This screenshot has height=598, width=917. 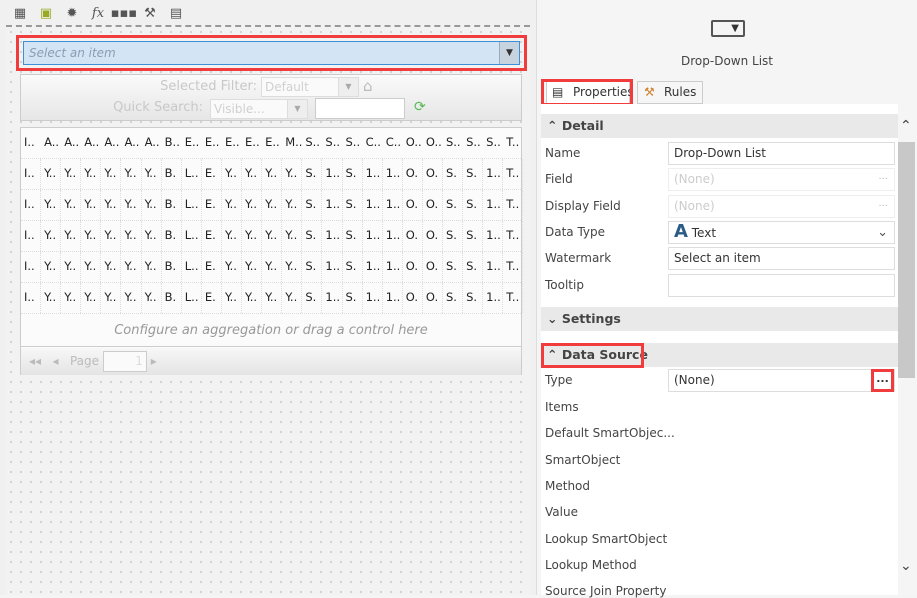 I want to click on column-header: I.., so click(x=31, y=143).